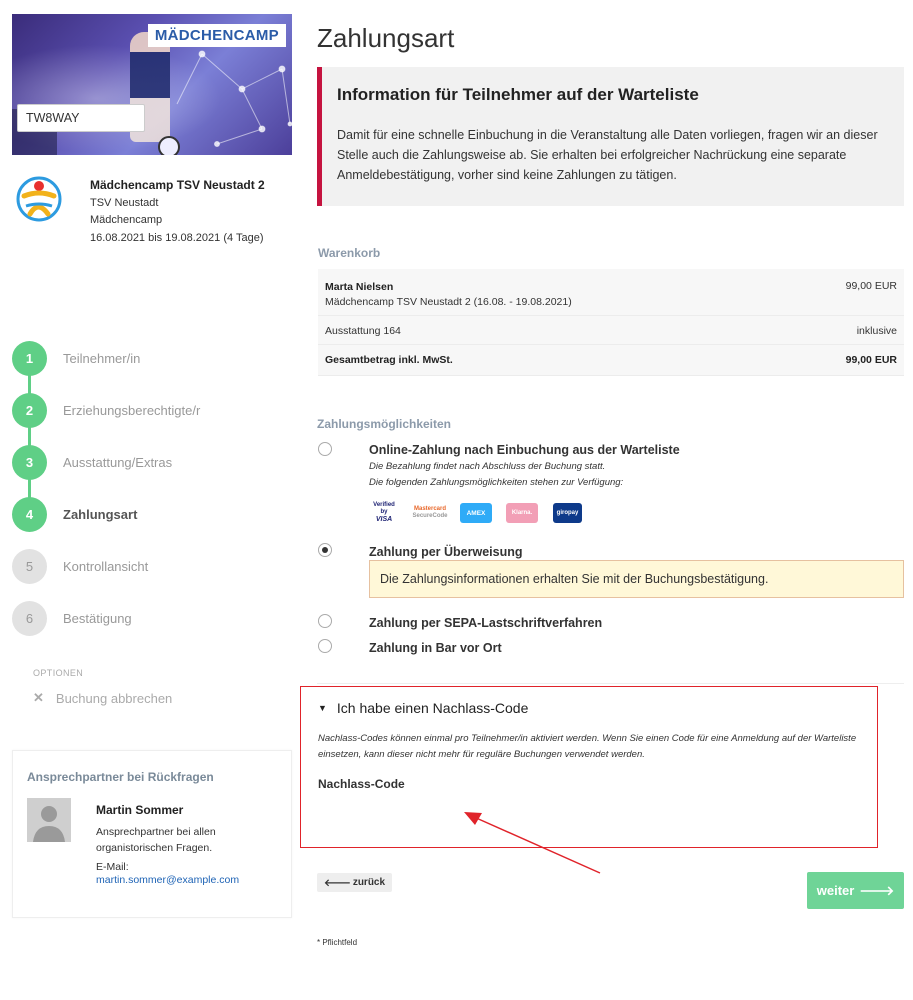 Image resolution: width=913 pixels, height=1000 pixels. I want to click on step-5: 5 Kontrollansicht, so click(152, 566).